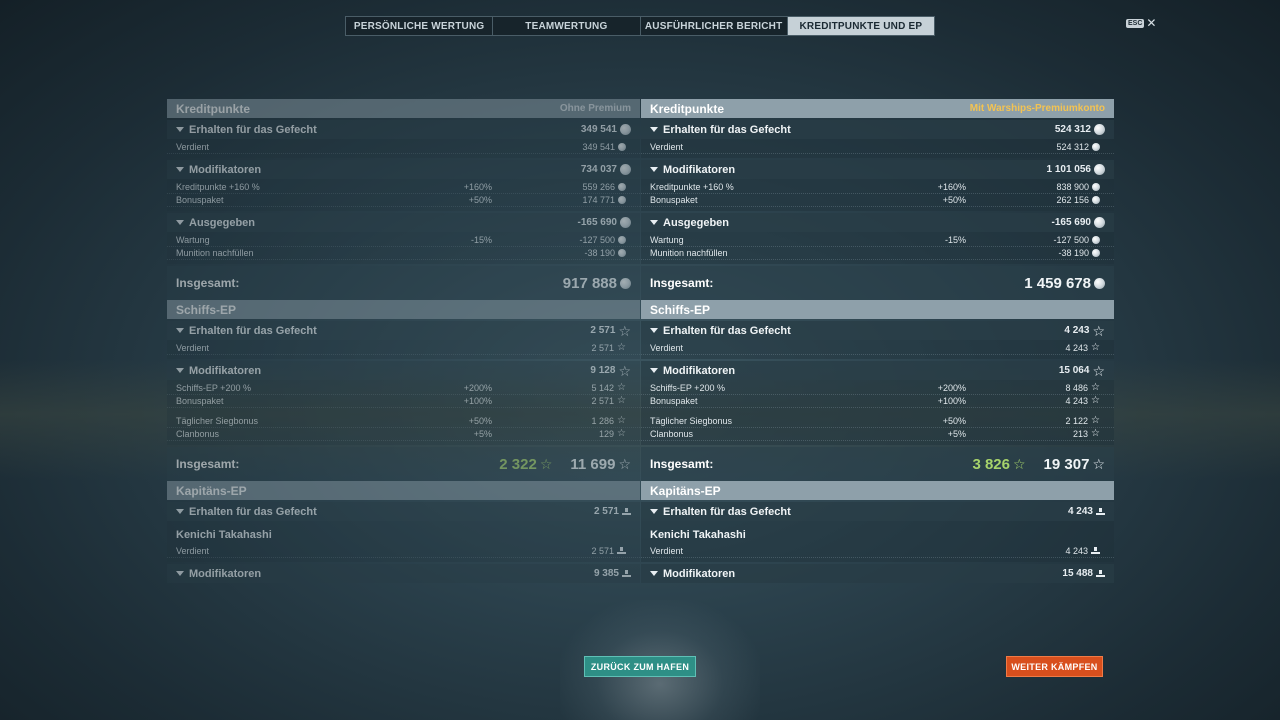 This screenshot has height=720, width=1280. Describe the element at coordinates (403, 532) in the screenshot. I see `captain-name: Kenichi Takahashi` at that location.